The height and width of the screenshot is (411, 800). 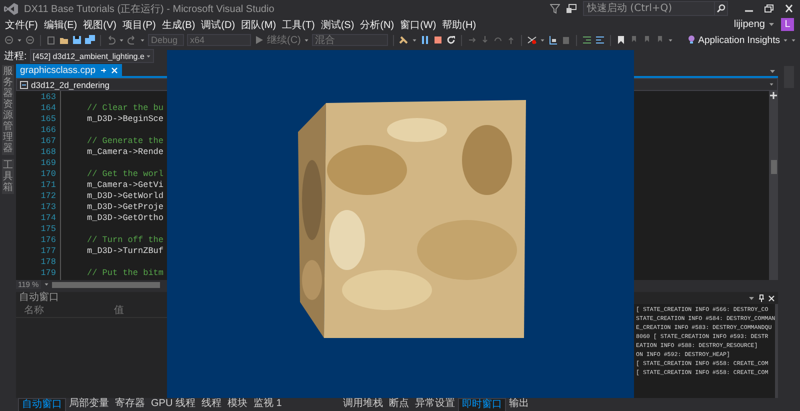 I want to click on panel-tab: GPU 线程, so click(x=173, y=404).